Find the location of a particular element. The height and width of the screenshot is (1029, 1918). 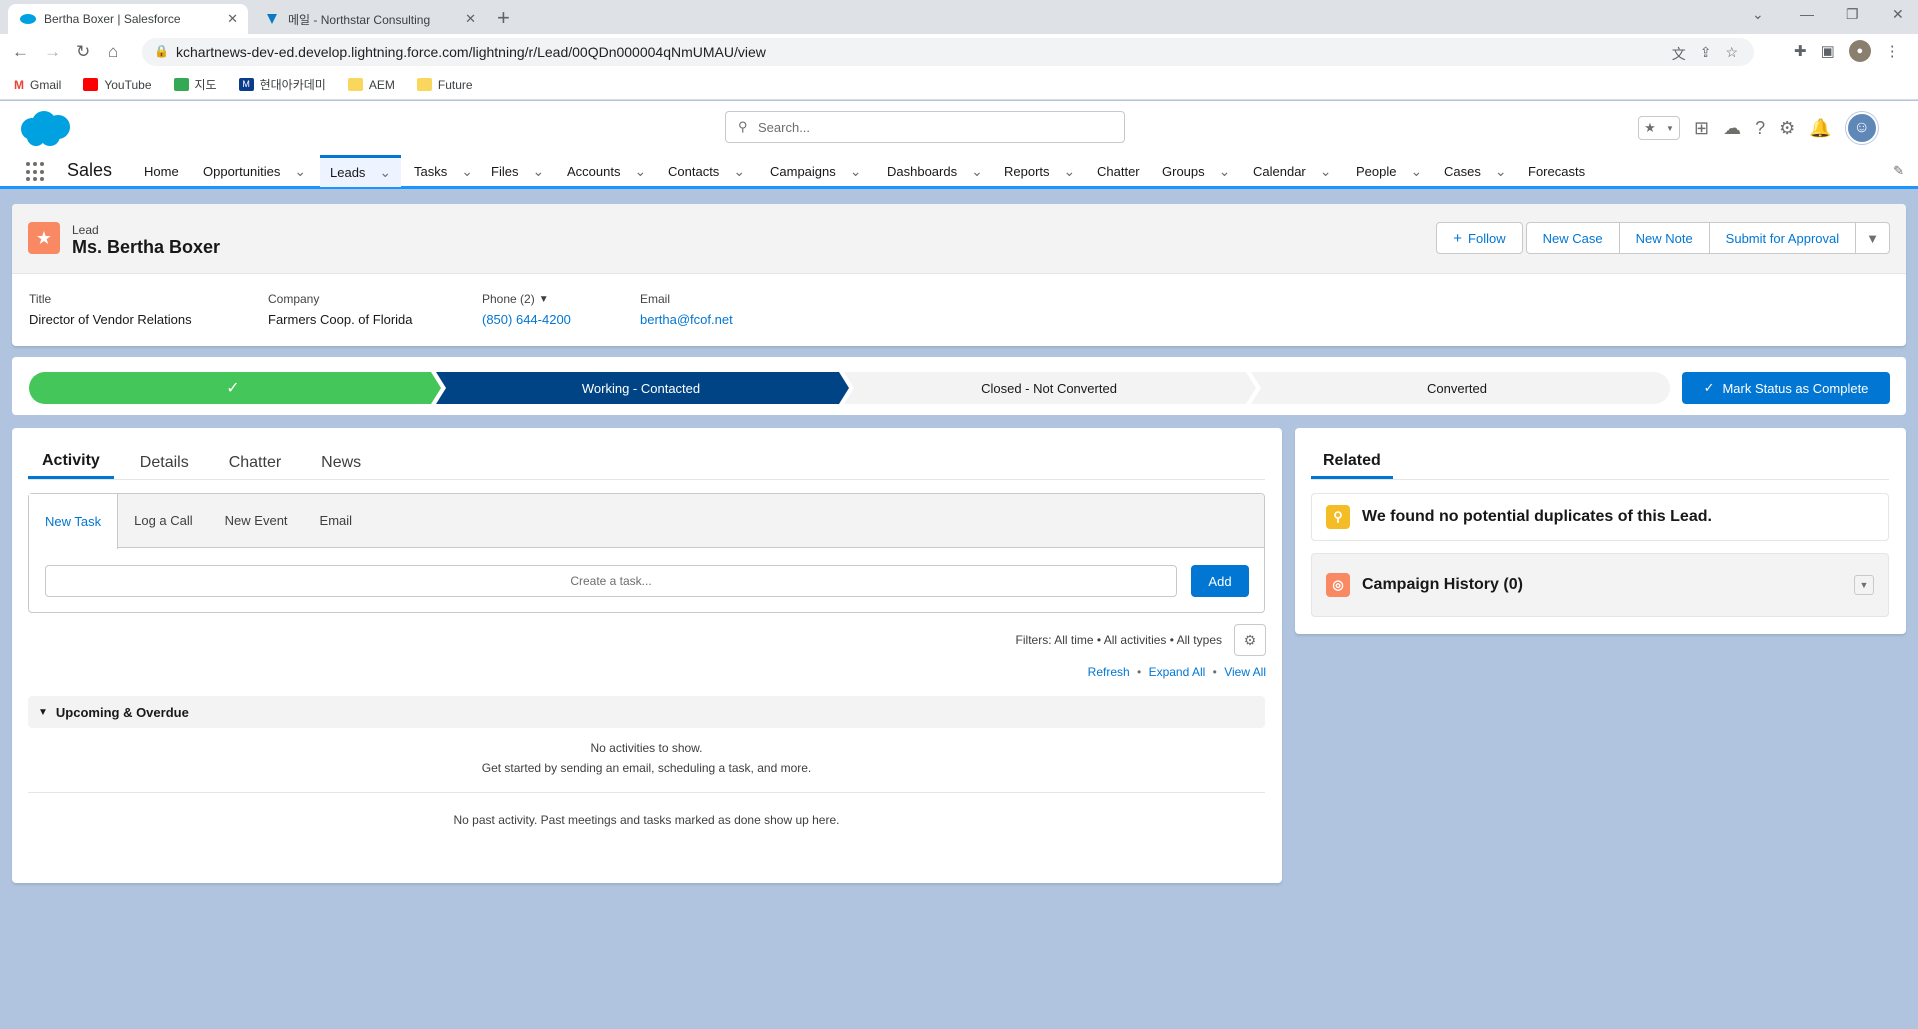

new-note-button: New Note is located at coordinates (1664, 238).